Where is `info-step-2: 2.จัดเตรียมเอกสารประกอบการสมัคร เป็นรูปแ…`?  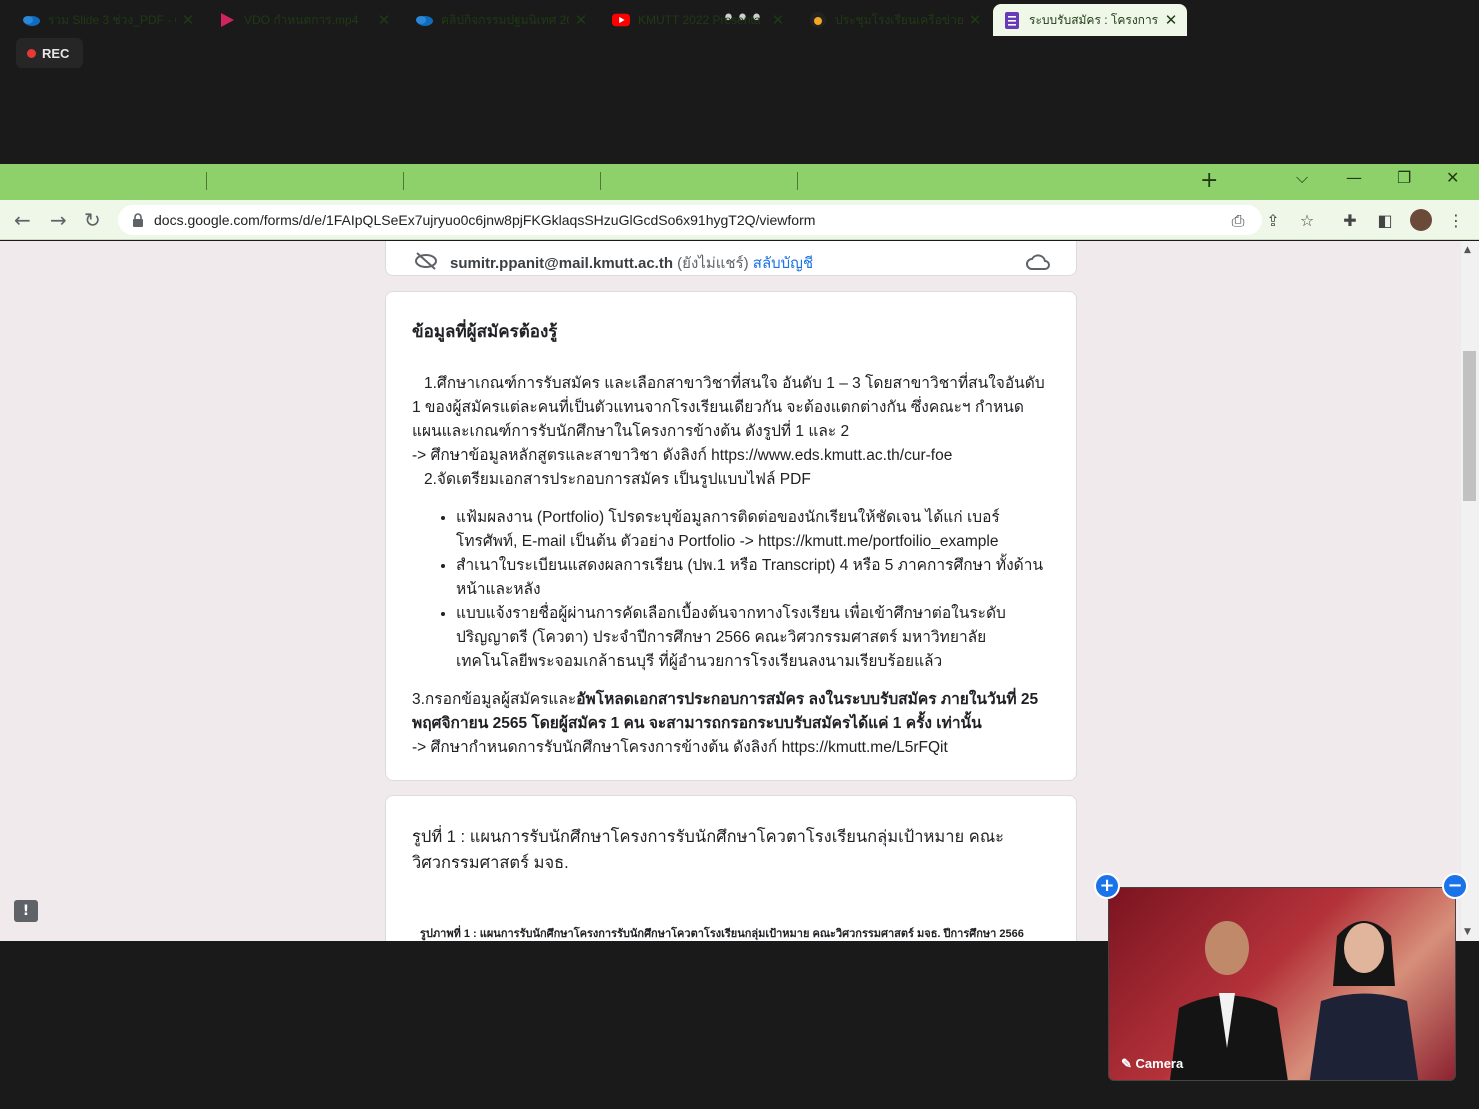
info-step-2: 2.จัดเตรียมเอกสารประกอบการสมัคร เป็นรูปแ… is located at coordinates (617, 479).